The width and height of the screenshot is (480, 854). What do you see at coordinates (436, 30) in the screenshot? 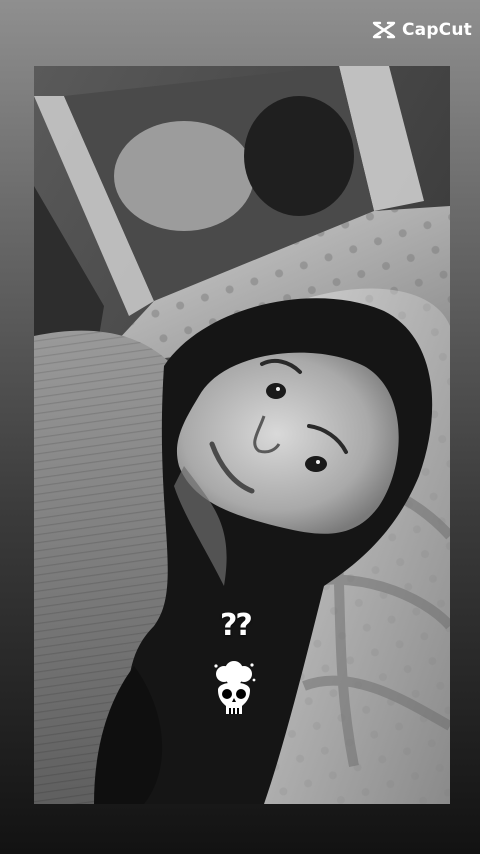
I see `capcut-brand-text: CapCut` at bounding box center [436, 30].